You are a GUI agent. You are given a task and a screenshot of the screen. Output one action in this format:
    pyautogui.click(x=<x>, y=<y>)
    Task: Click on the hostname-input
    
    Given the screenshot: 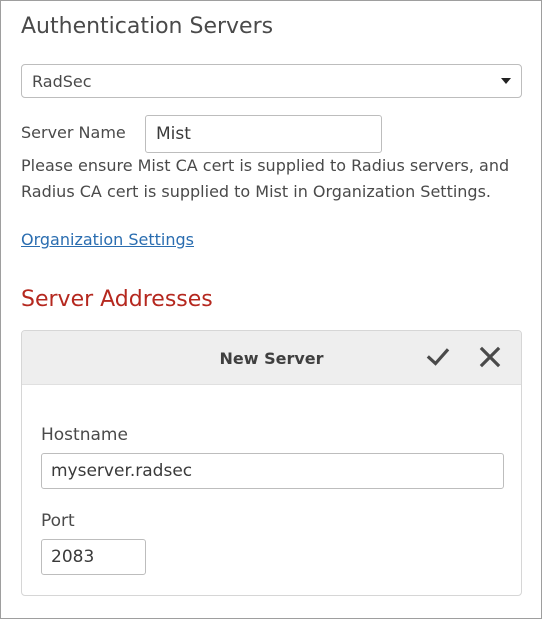 What is the action you would take?
    pyautogui.click(x=272, y=471)
    